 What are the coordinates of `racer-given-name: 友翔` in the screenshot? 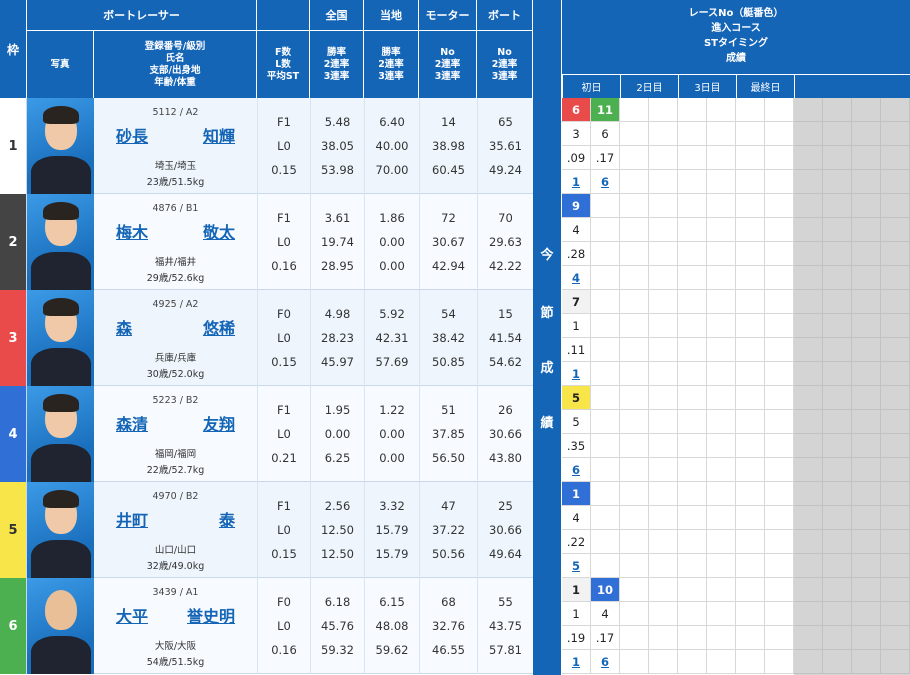 It's located at (219, 423).